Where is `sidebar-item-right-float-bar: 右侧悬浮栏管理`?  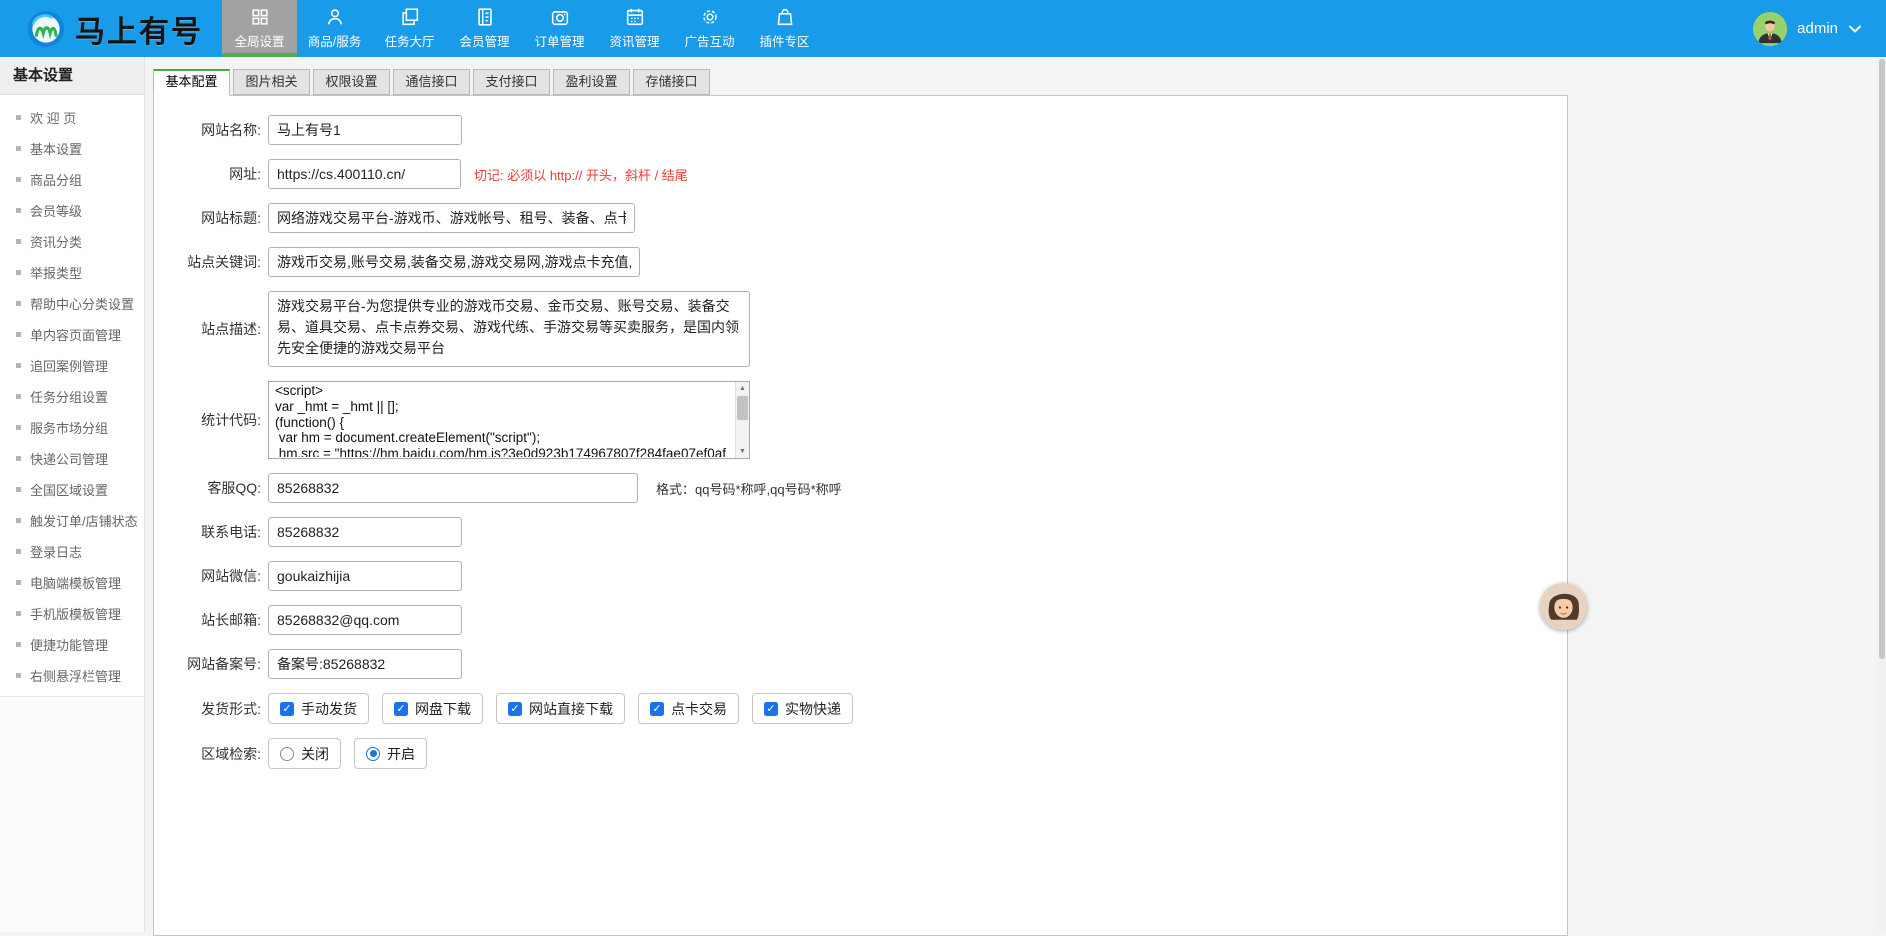 sidebar-item-right-float-bar: 右侧悬浮栏管理 is located at coordinates (72, 675).